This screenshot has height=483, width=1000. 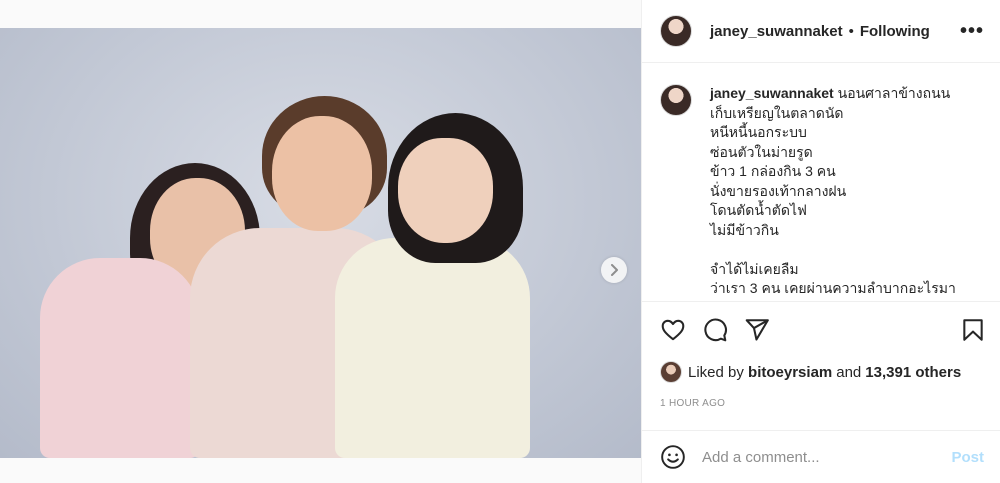 I want to click on next-photo-button, so click(x=614, y=270).